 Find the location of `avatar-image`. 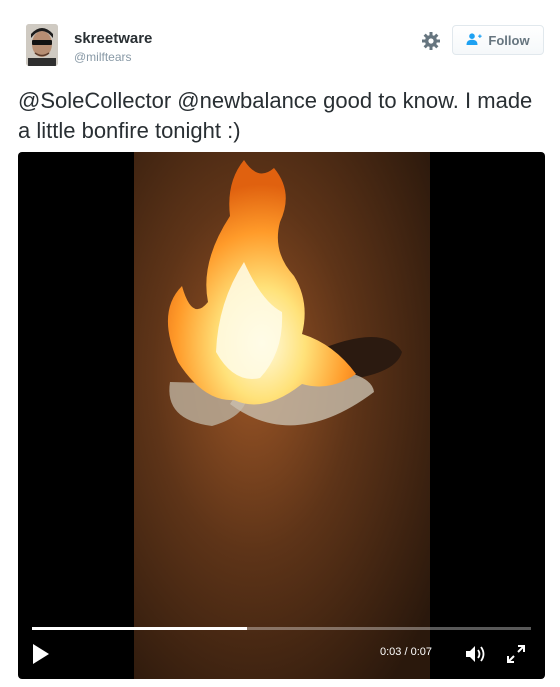

avatar-image is located at coordinates (42, 45).